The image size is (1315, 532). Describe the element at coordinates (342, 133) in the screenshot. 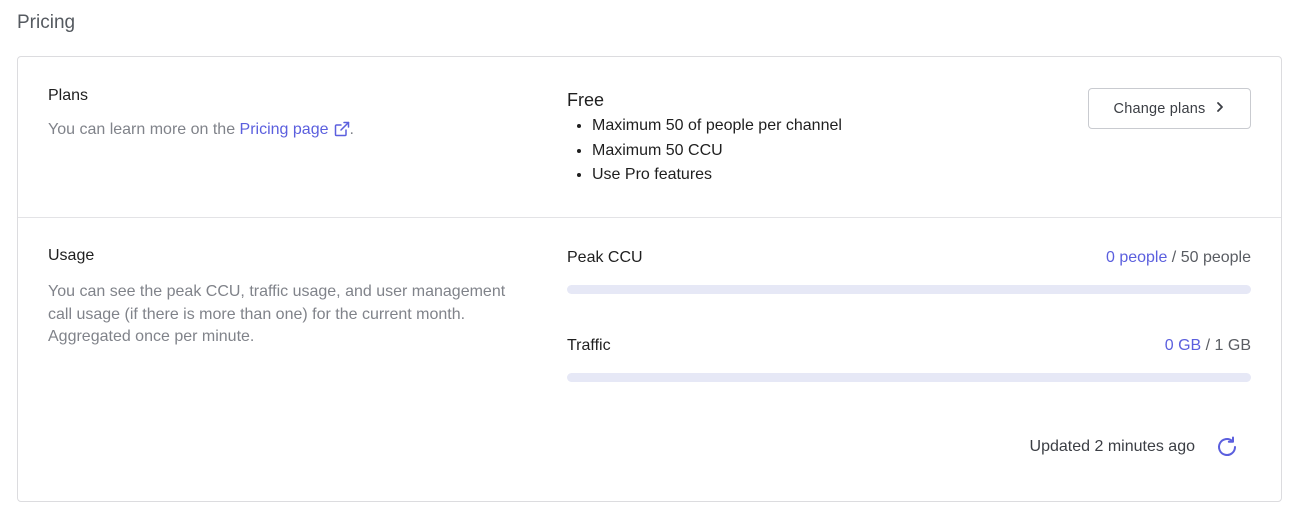

I see `external-link-icon` at that location.